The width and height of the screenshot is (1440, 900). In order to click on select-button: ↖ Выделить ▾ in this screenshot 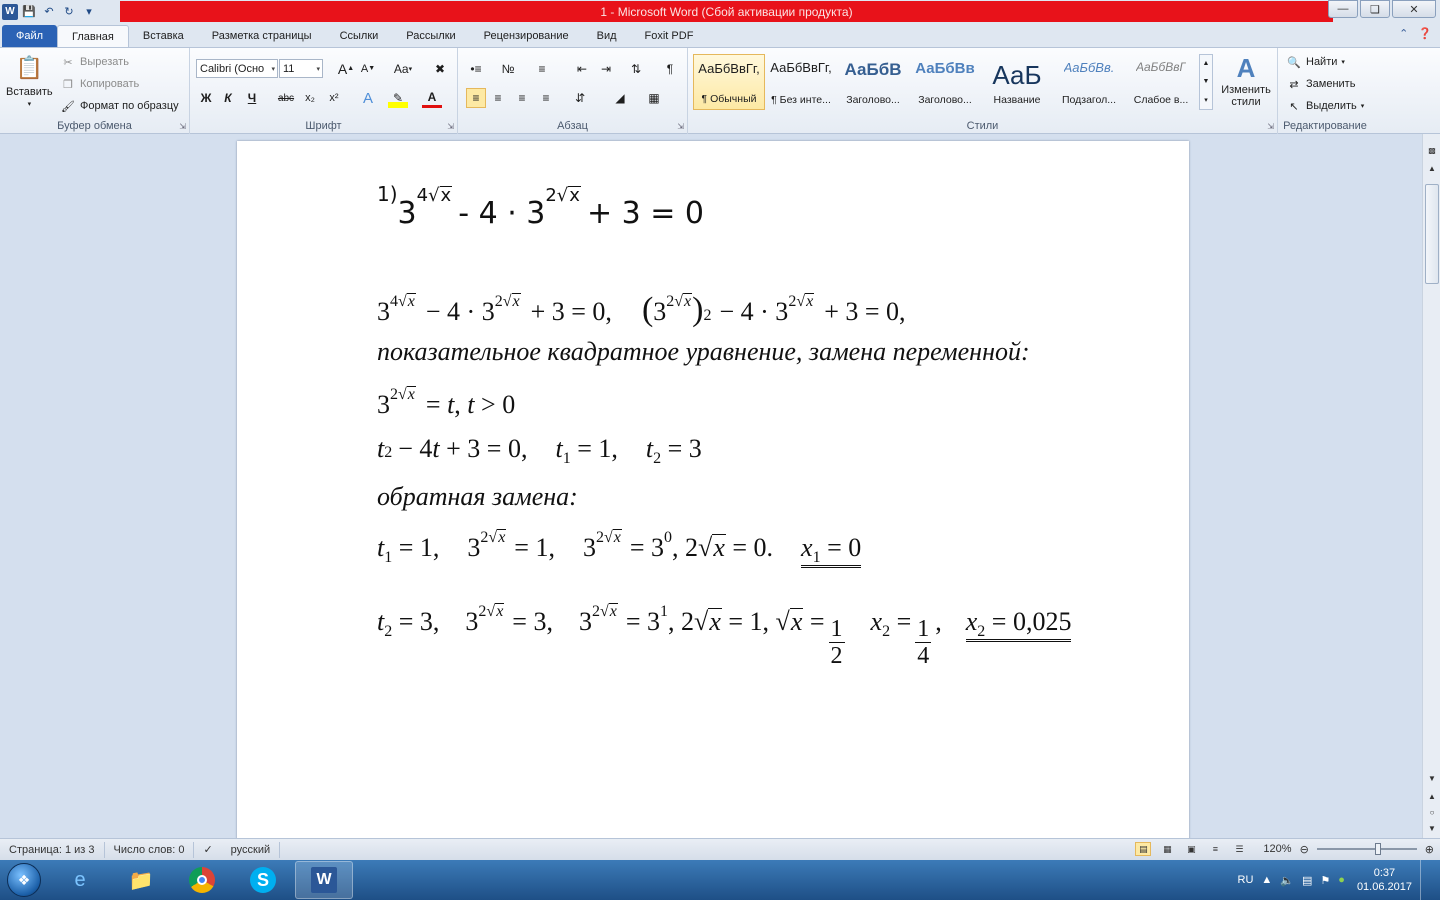, I will do `click(1325, 106)`.